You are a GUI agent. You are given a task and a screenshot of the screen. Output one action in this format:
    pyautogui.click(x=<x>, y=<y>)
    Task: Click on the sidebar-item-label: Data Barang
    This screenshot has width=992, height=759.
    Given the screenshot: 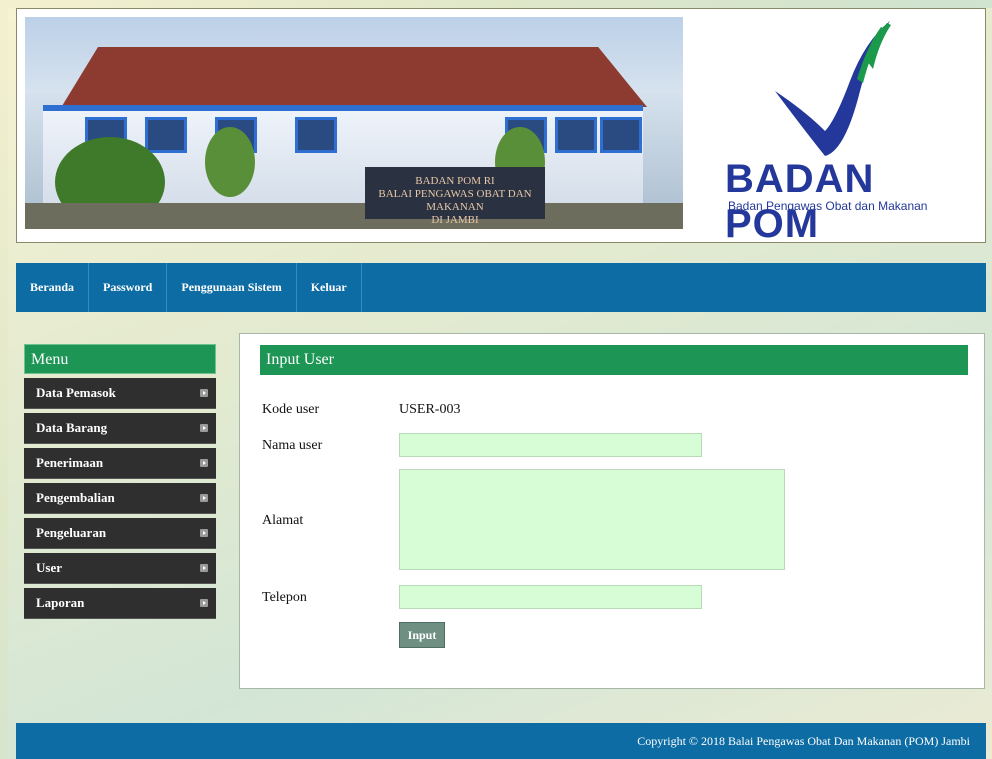 What is the action you would take?
    pyautogui.click(x=72, y=427)
    